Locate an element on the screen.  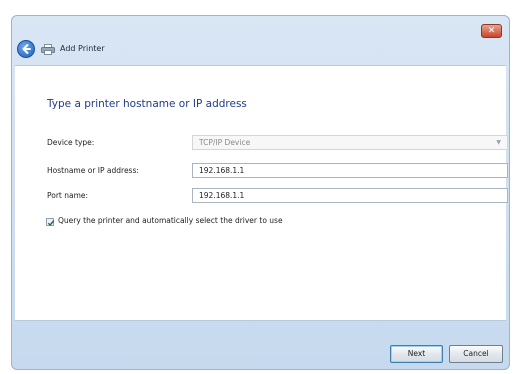
back-button is located at coordinates (26, 49).